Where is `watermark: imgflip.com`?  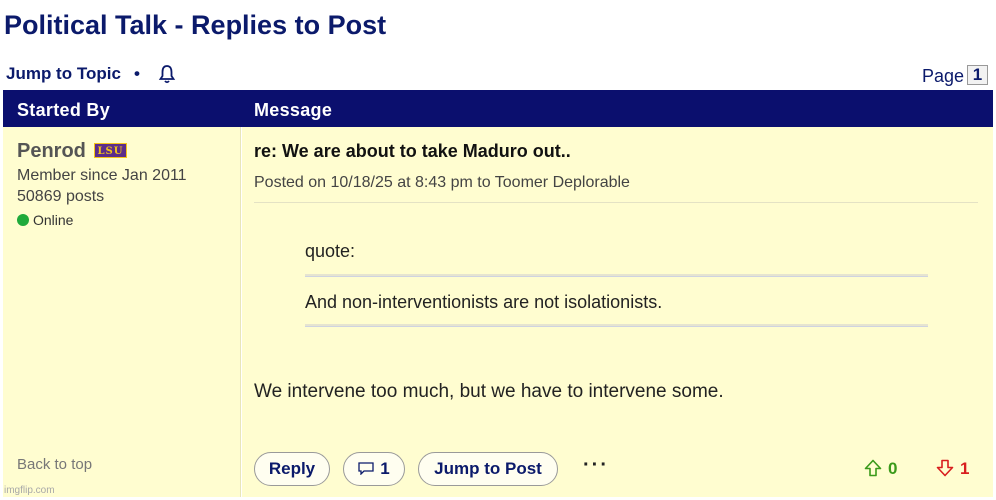
watermark: imgflip.com is located at coordinates (29, 490).